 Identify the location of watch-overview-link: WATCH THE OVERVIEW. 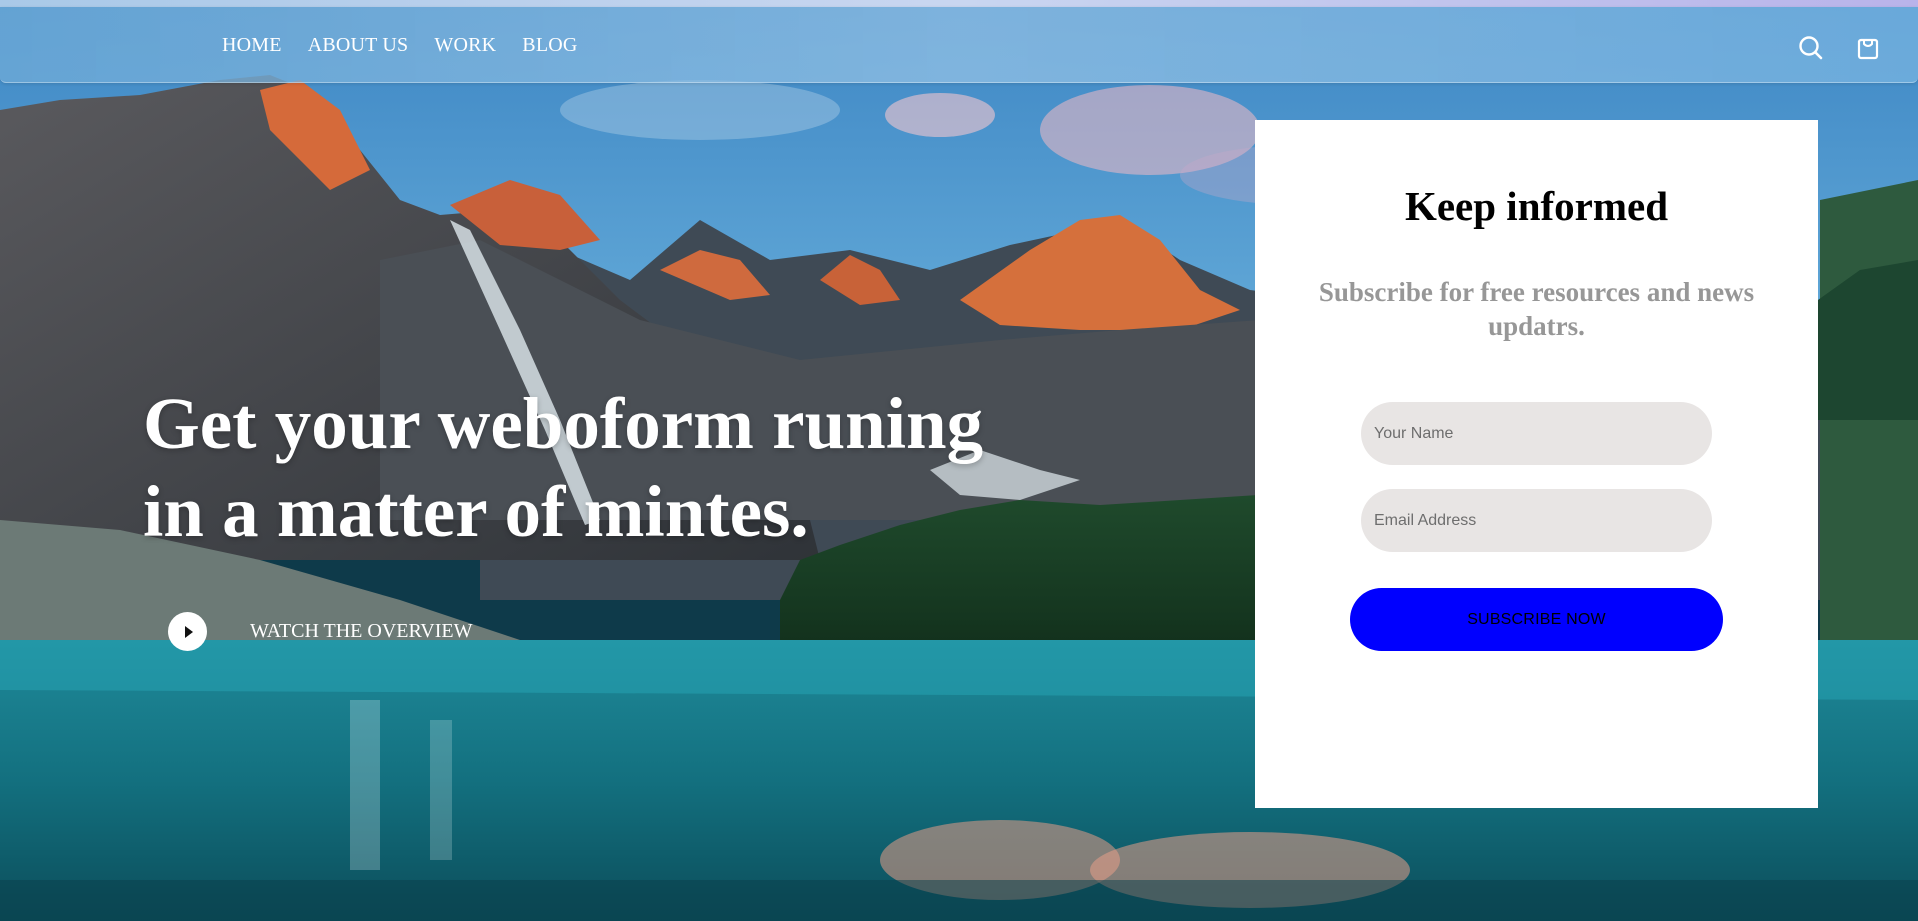
(320, 631).